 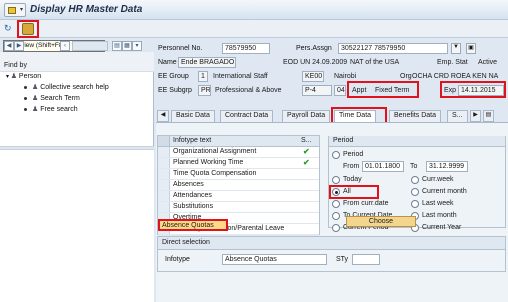 I want to click on tree-item-collective-search: ♟ Collective search help, so click(x=66, y=87).